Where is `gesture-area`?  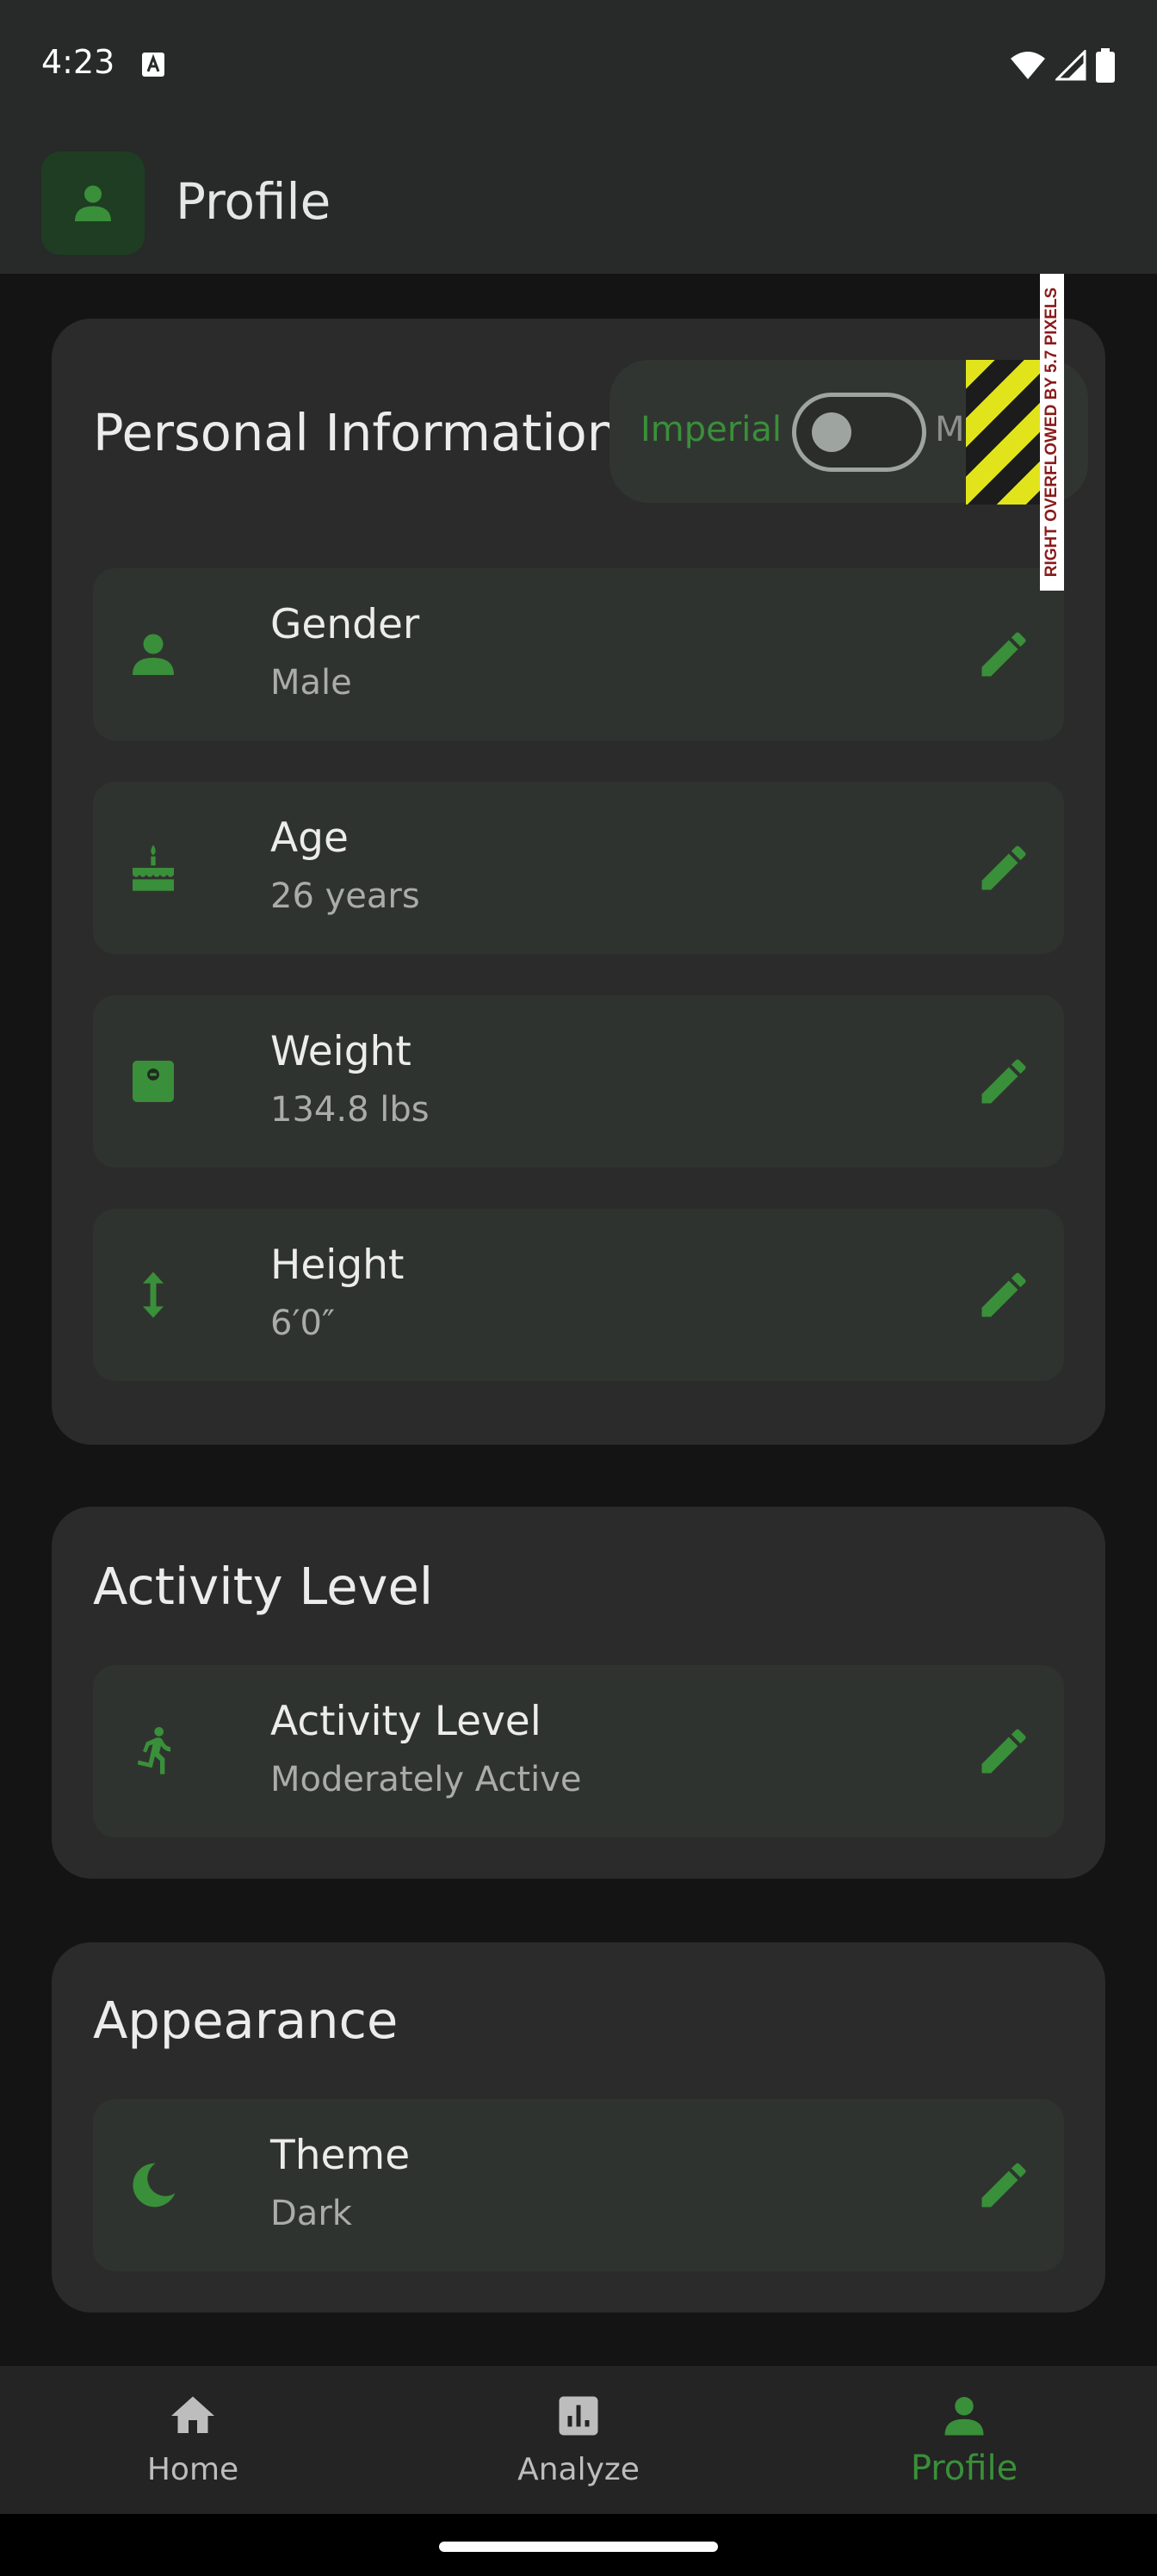
gesture-area is located at coordinates (579, 2545).